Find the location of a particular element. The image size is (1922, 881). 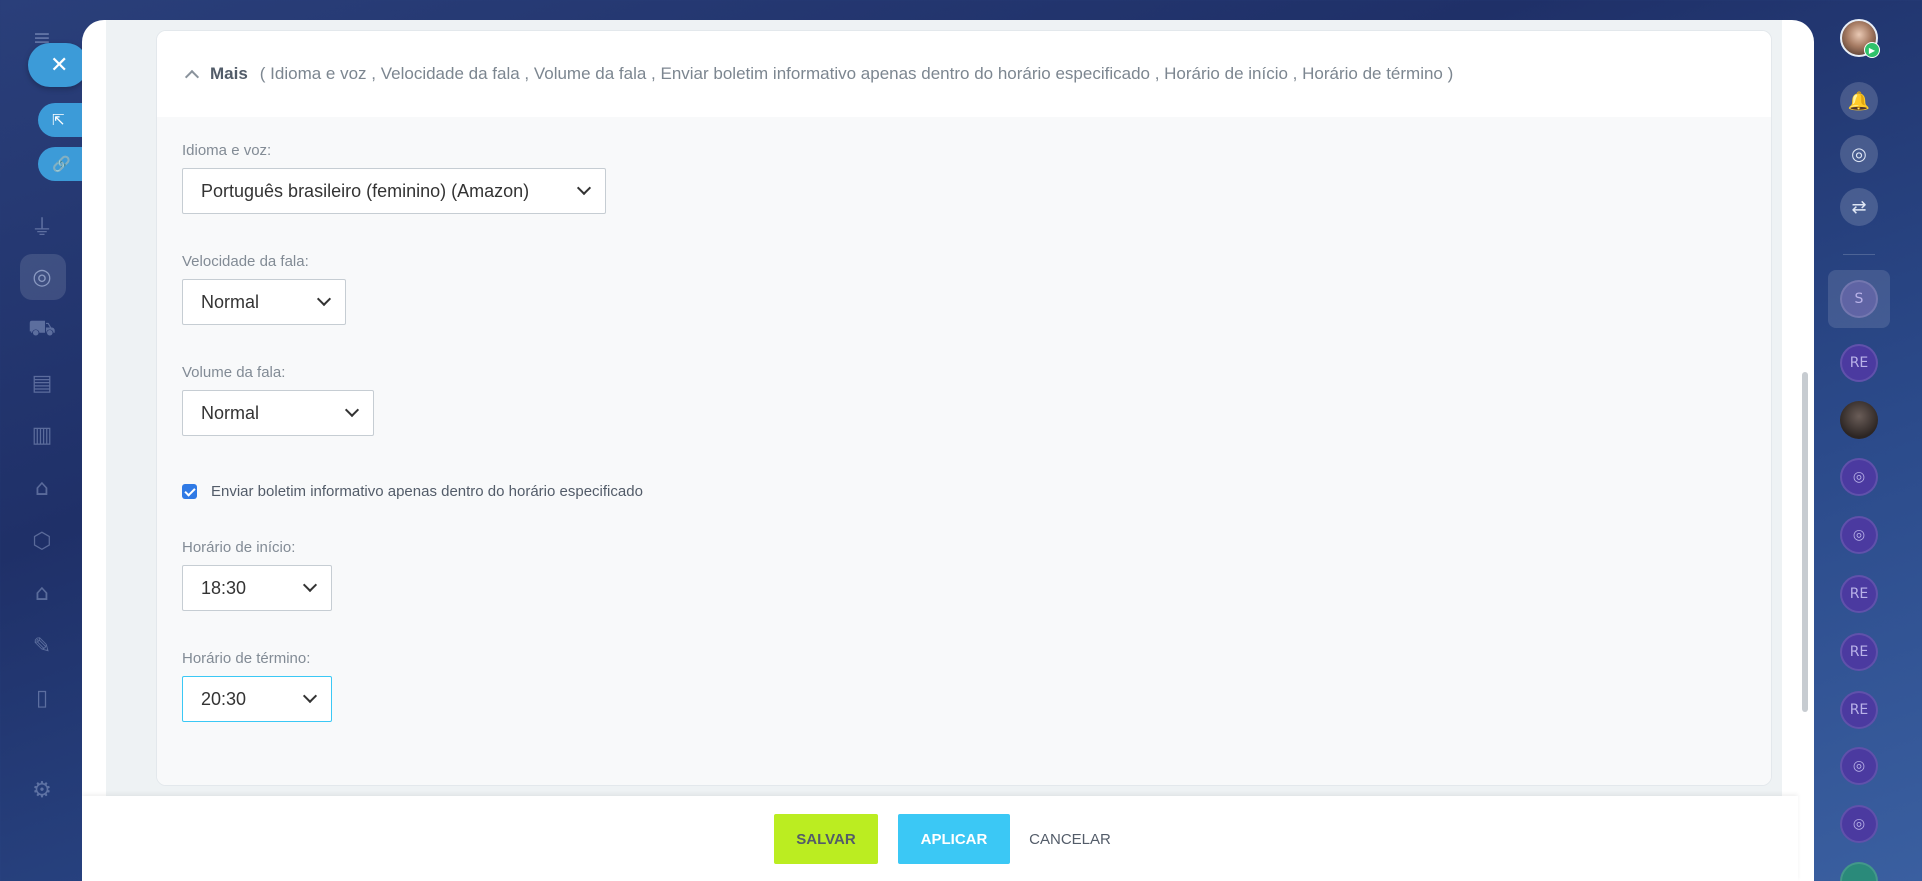

close-slider-button: ✕ is located at coordinates (58, 65).